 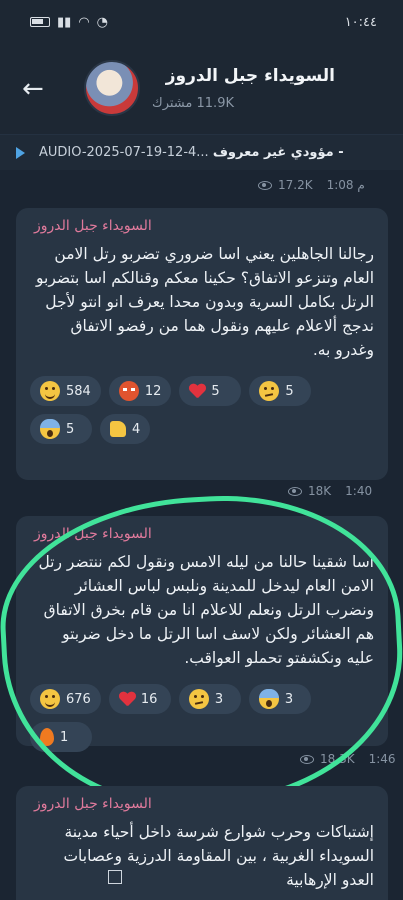 What do you see at coordinates (112, 88) in the screenshot?
I see `channel-avatar` at bounding box center [112, 88].